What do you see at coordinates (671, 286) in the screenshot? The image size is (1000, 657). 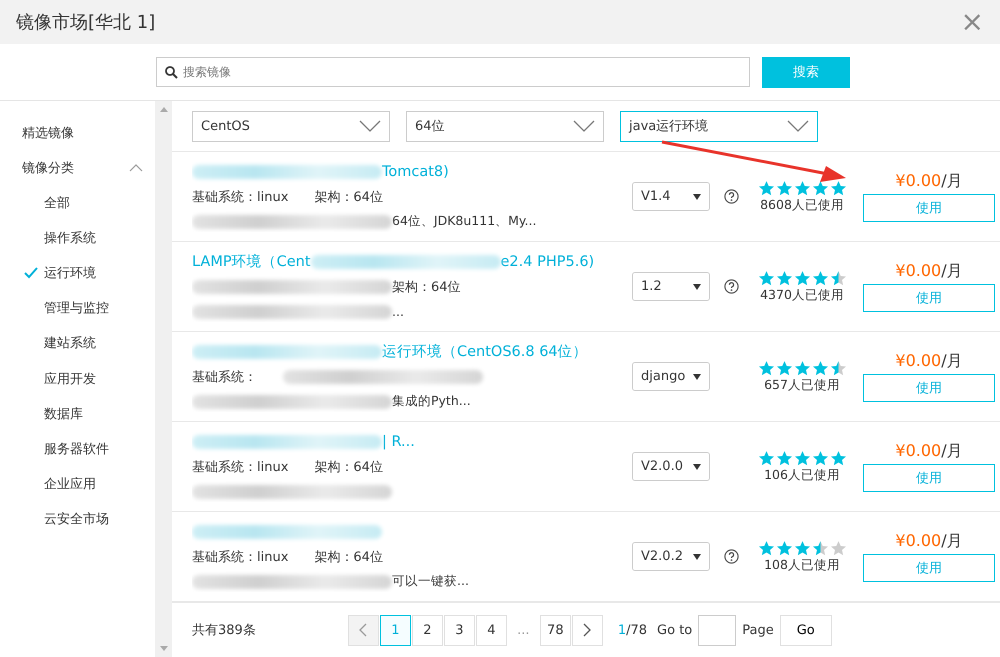 I see `version-select: 1.2` at bounding box center [671, 286].